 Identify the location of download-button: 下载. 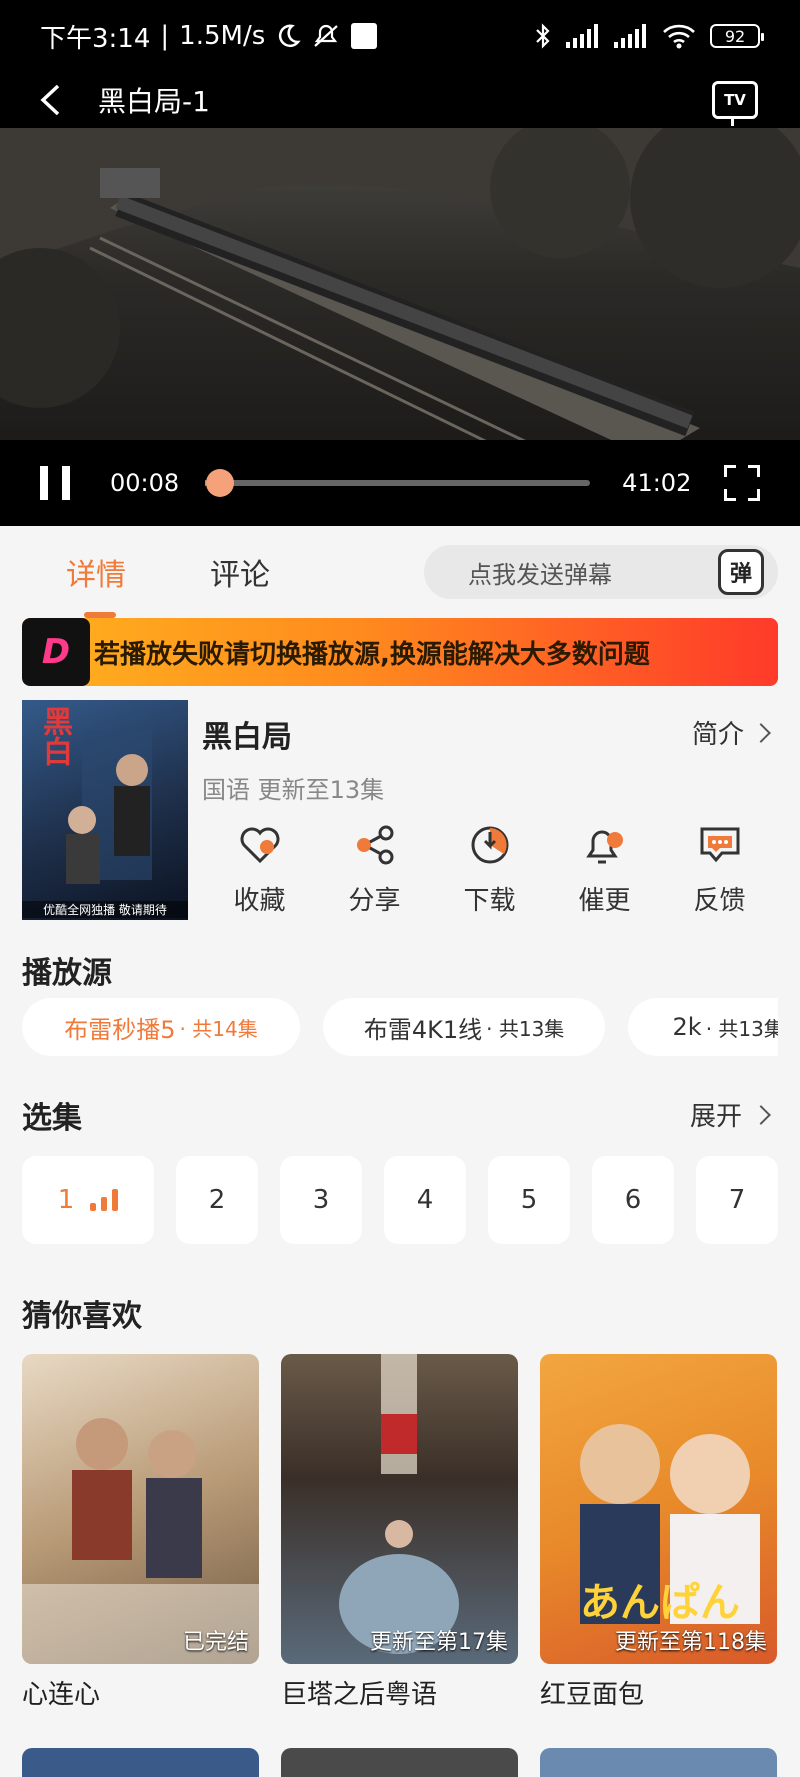
(489, 868).